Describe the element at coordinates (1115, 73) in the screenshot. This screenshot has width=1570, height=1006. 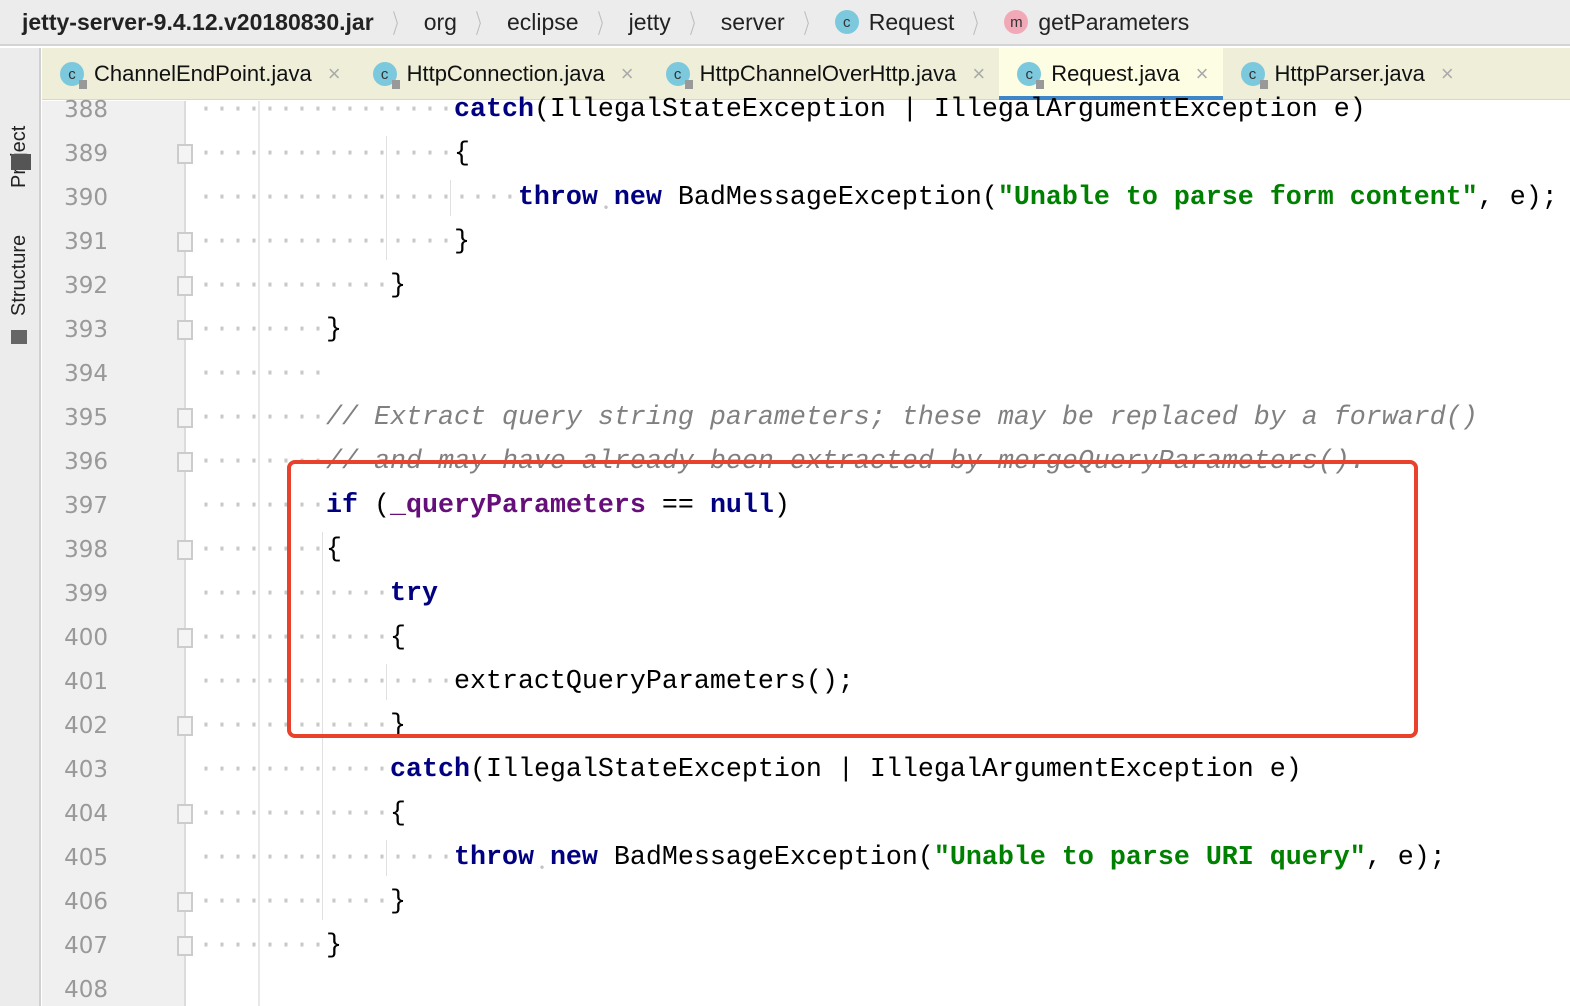
I see `tab-label: Request.java` at that location.